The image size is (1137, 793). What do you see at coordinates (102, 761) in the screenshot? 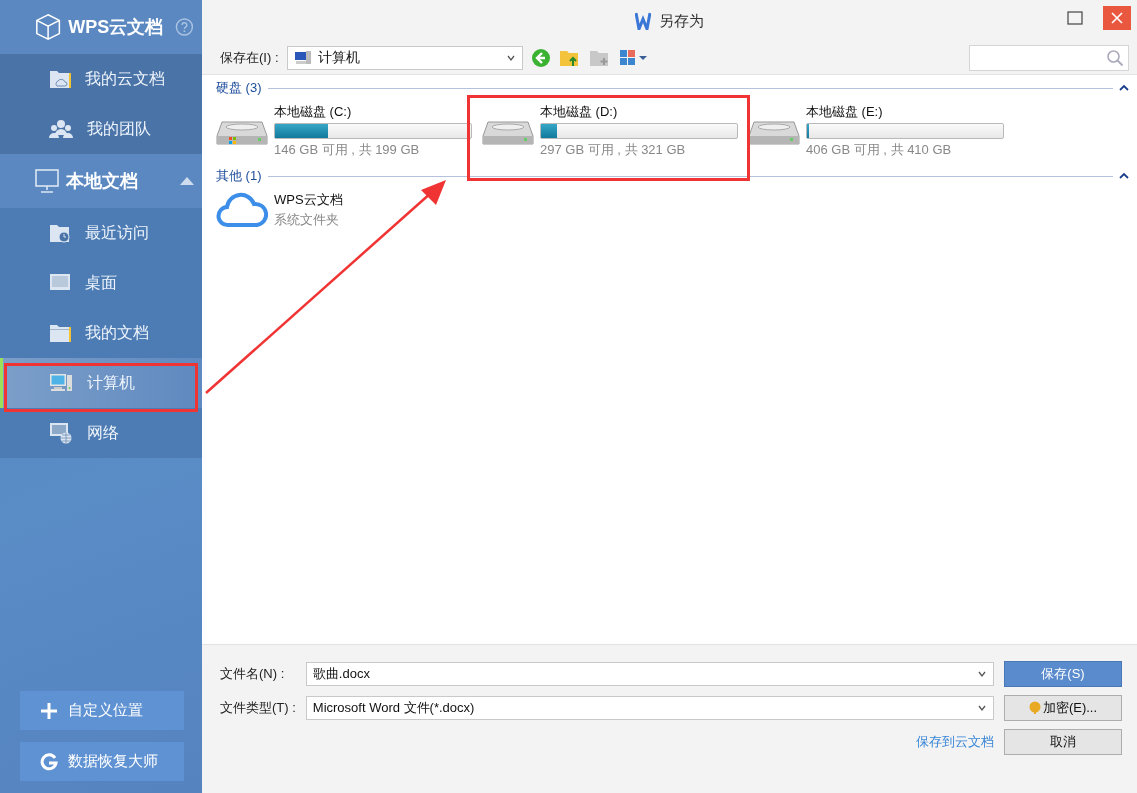
I see `sidebar-button: 数据恢复大师` at bounding box center [102, 761].